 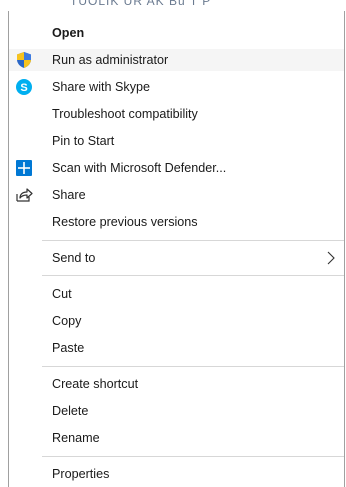 What do you see at coordinates (176, 258) in the screenshot?
I see `menu-item-send-to: Send to` at bounding box center [176, 258].